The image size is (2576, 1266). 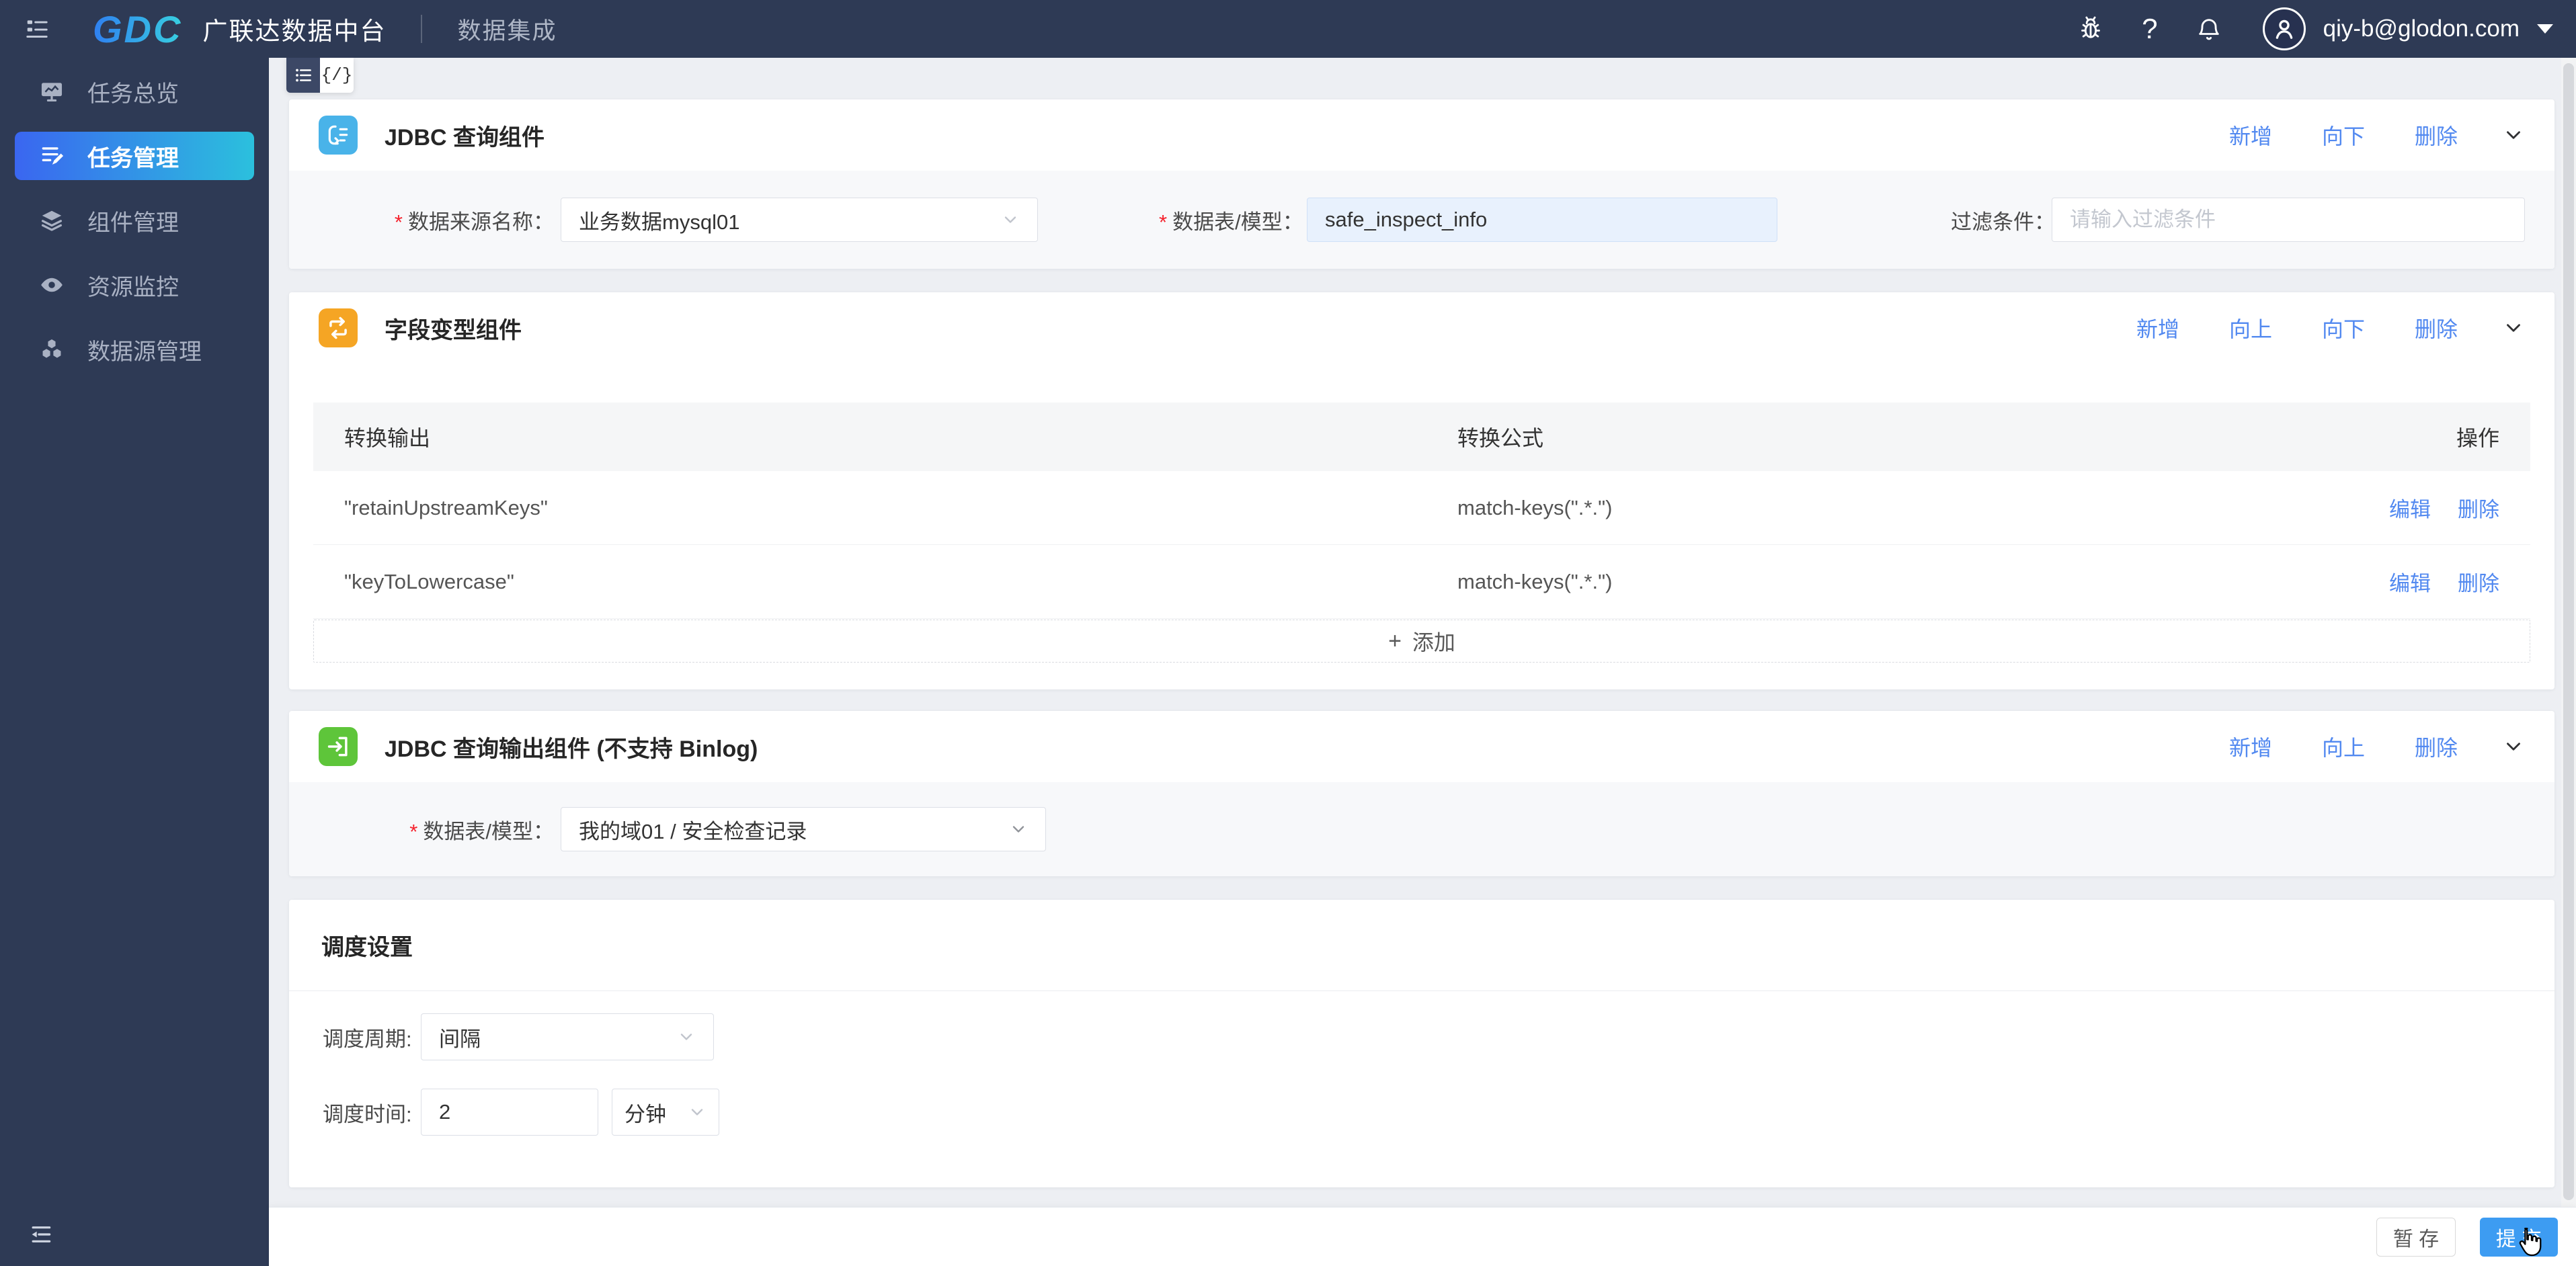 What do you see at coordinates (134, 349) in the screenshot?
I see `sidebar-item-datasource-management: 数据源管理` at bounding box center [134, 349].